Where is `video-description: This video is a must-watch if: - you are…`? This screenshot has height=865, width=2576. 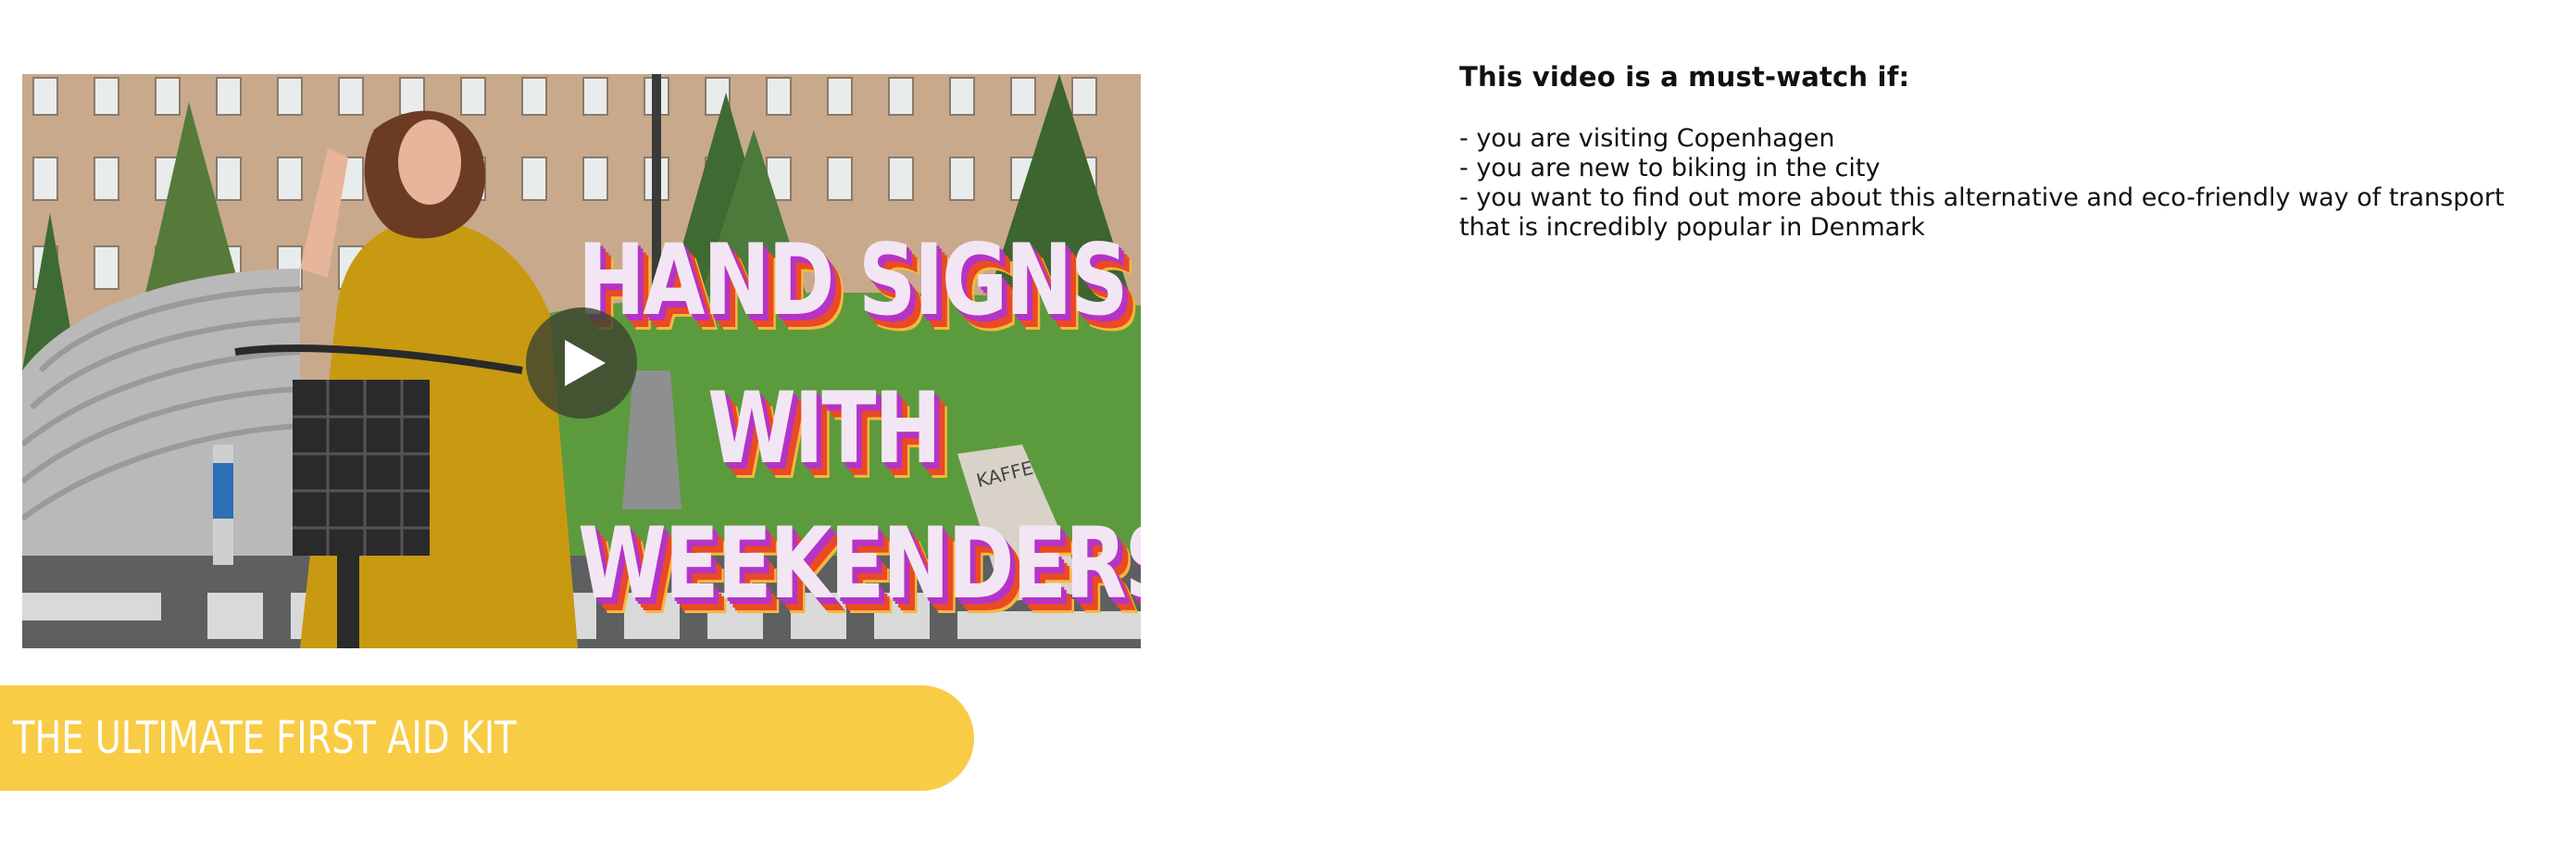 video-description: This video is a must-watch if: - you are… is located at coordinates (1991, 152).